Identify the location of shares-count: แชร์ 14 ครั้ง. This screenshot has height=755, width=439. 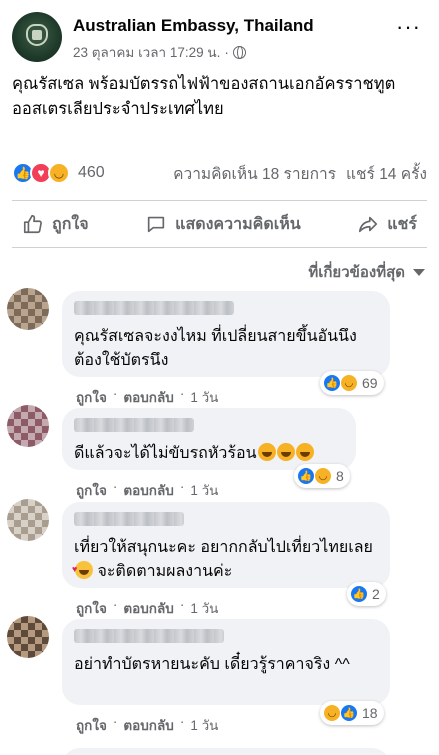
(386, 173).